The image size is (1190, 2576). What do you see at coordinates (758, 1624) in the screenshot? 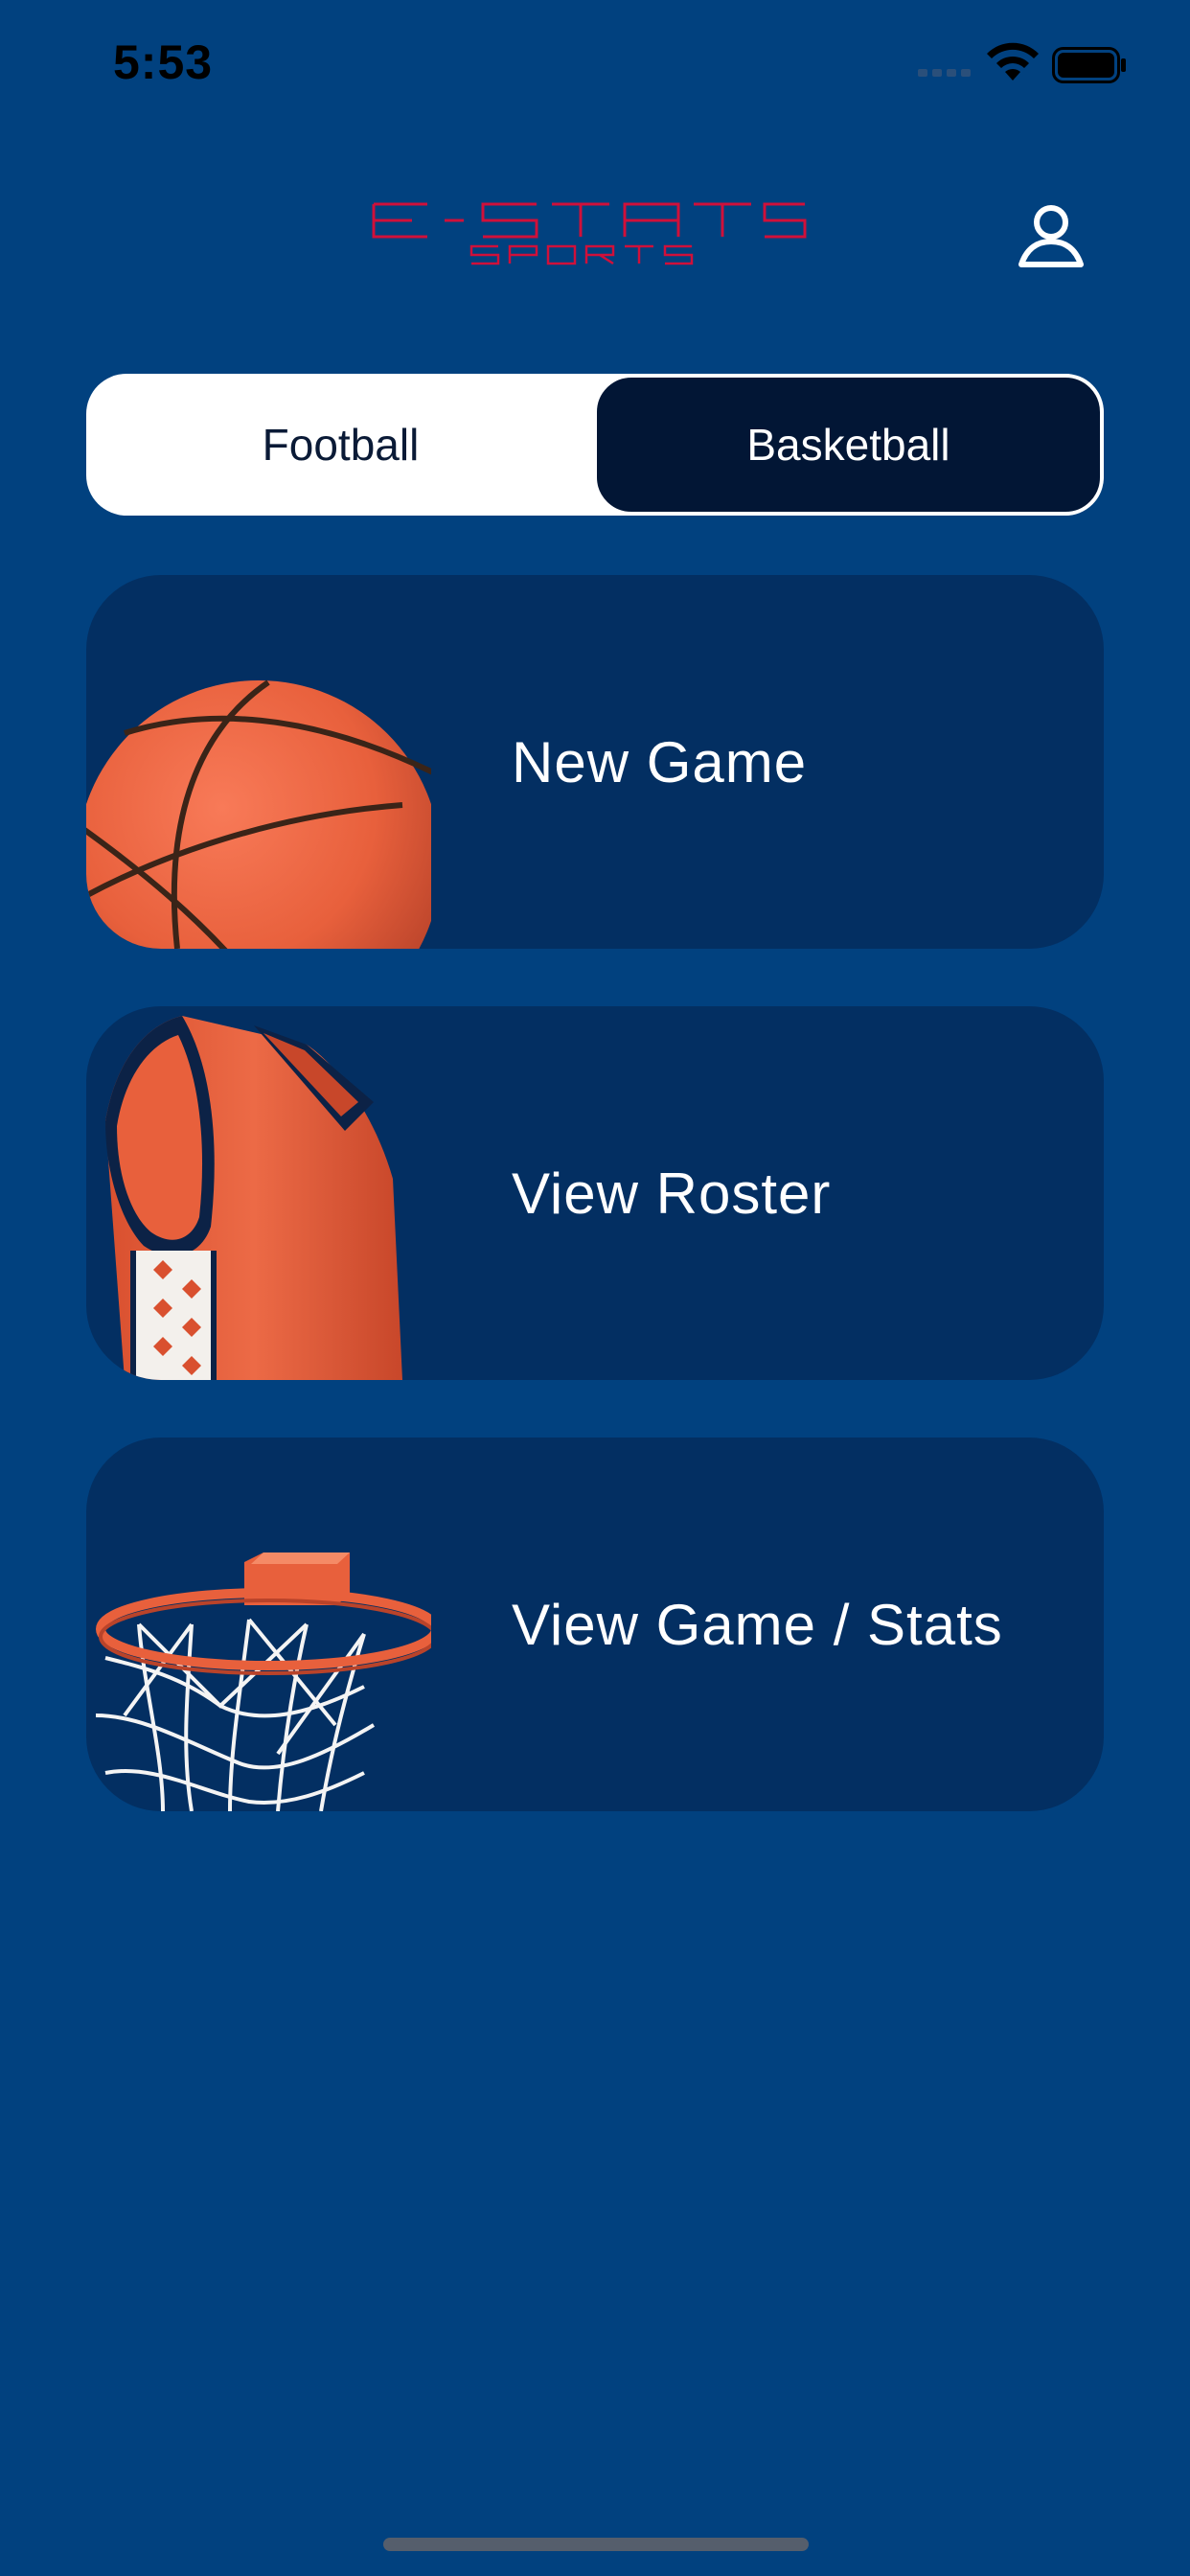
I see `view-game-stats-label: View Game / Stats` at bounding box center [758, 1624].